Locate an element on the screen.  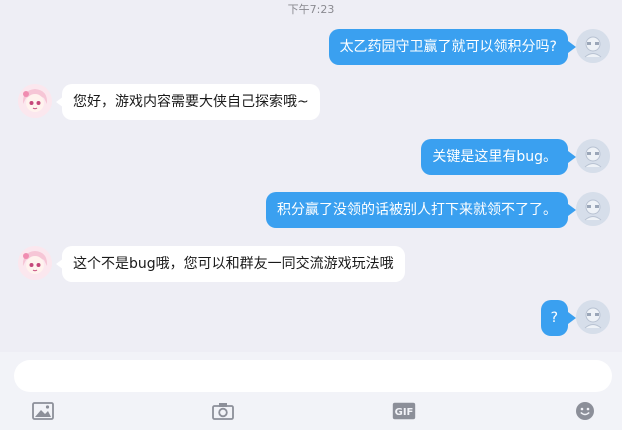
message-row-incoming: 这个不是bug哦，您可以和群友一同交流游戏玩法哦 is located at coordinates (311, 267).